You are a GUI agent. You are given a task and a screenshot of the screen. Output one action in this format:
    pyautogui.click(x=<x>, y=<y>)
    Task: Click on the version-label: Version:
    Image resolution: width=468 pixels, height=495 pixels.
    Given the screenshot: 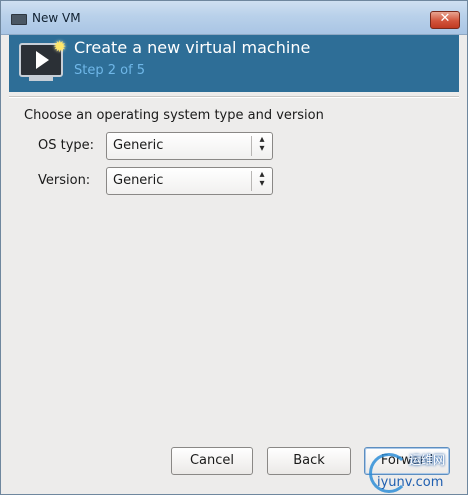 What is the action you would take?
    pyautogui.click(x=64, y=180)
    